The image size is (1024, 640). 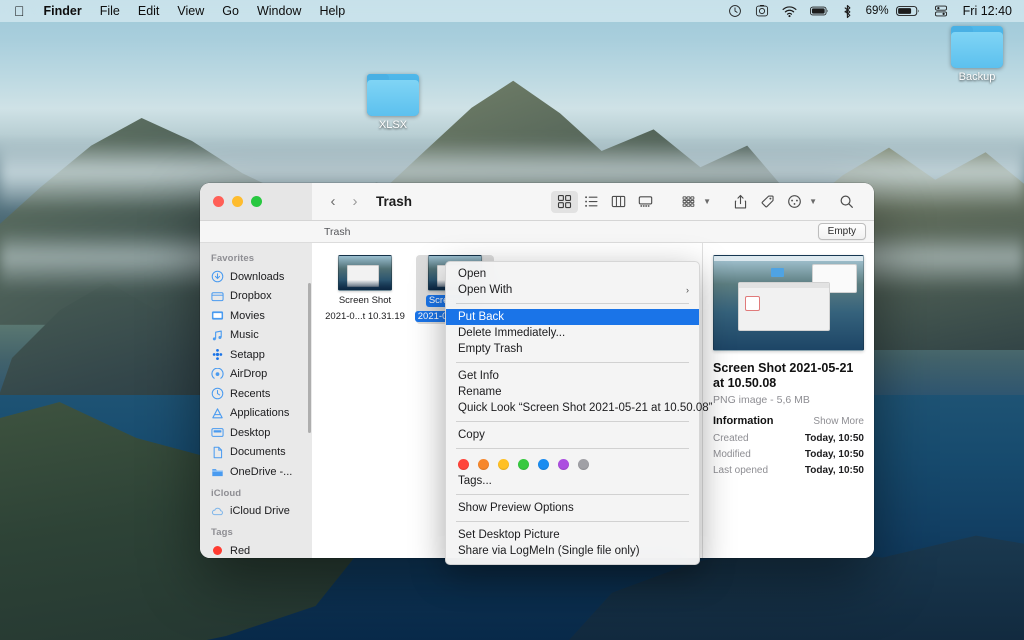 I want to click on list-view-icon, so click(x=591, y=202).